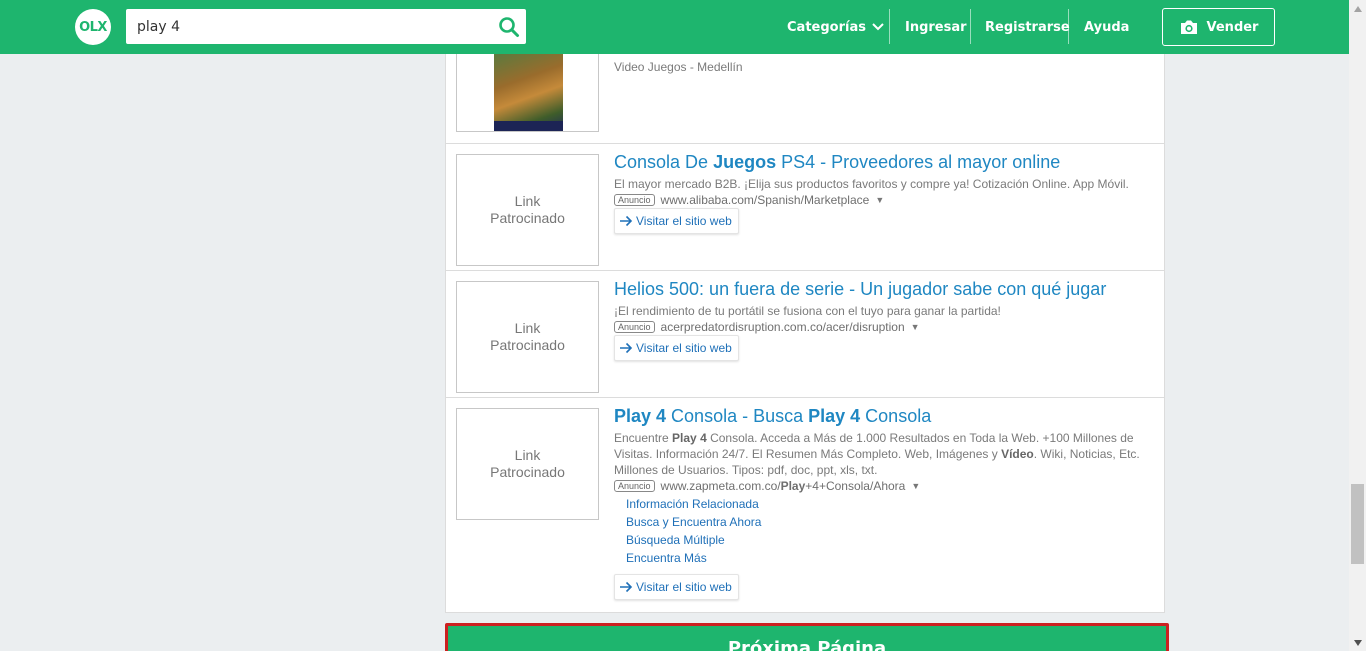 This screenshot has height=651, width=1366. I want to click on game-cover-image, so click(528, 92).